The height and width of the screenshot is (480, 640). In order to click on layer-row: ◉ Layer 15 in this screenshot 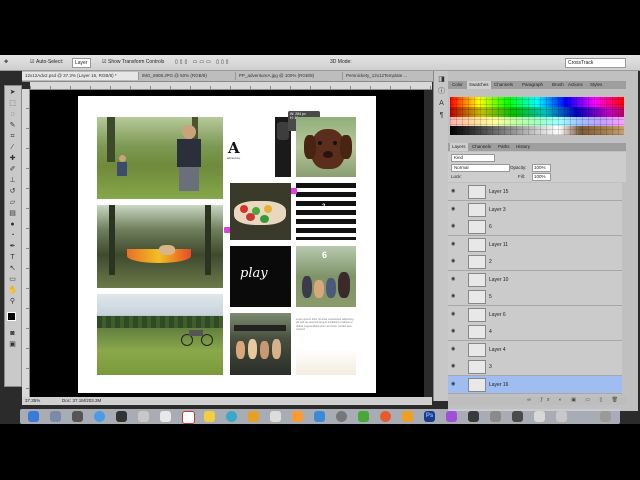, I will do `click(535, 192)`.